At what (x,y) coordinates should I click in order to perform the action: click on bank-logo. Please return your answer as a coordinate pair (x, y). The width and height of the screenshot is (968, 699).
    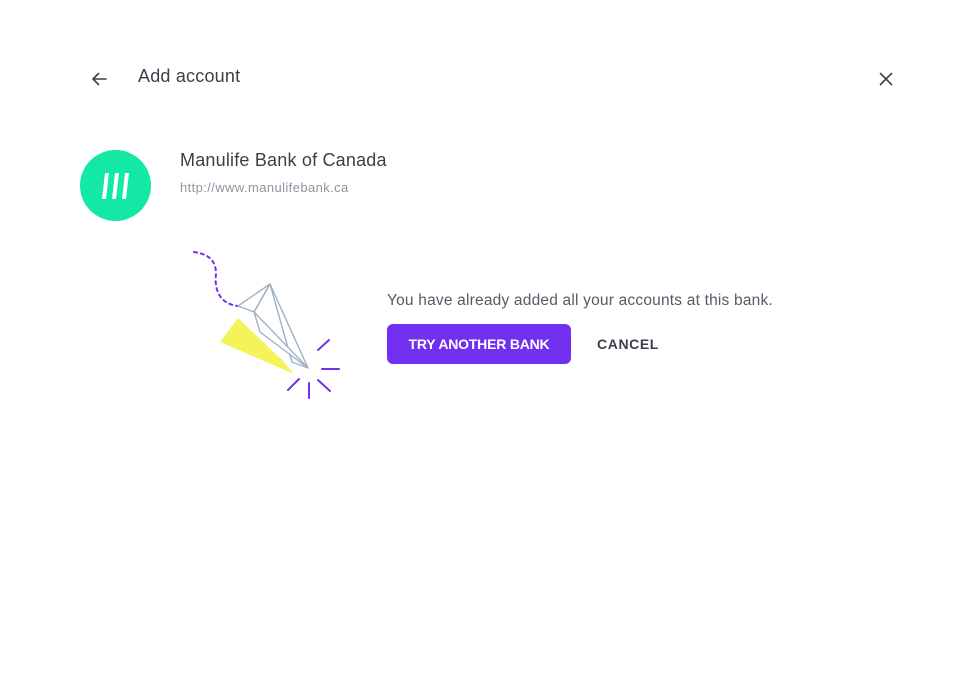
    Looking at the image, I should click on (115, 185).